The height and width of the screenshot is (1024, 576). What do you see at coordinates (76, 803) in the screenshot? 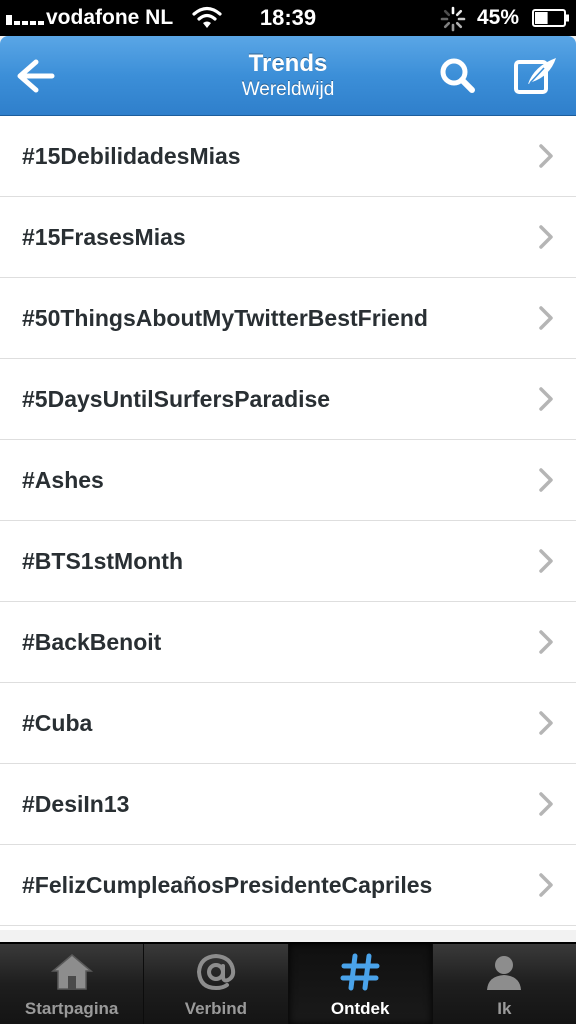
I see `trend-label: #DesiIn13` at bounding box center [76, 803].